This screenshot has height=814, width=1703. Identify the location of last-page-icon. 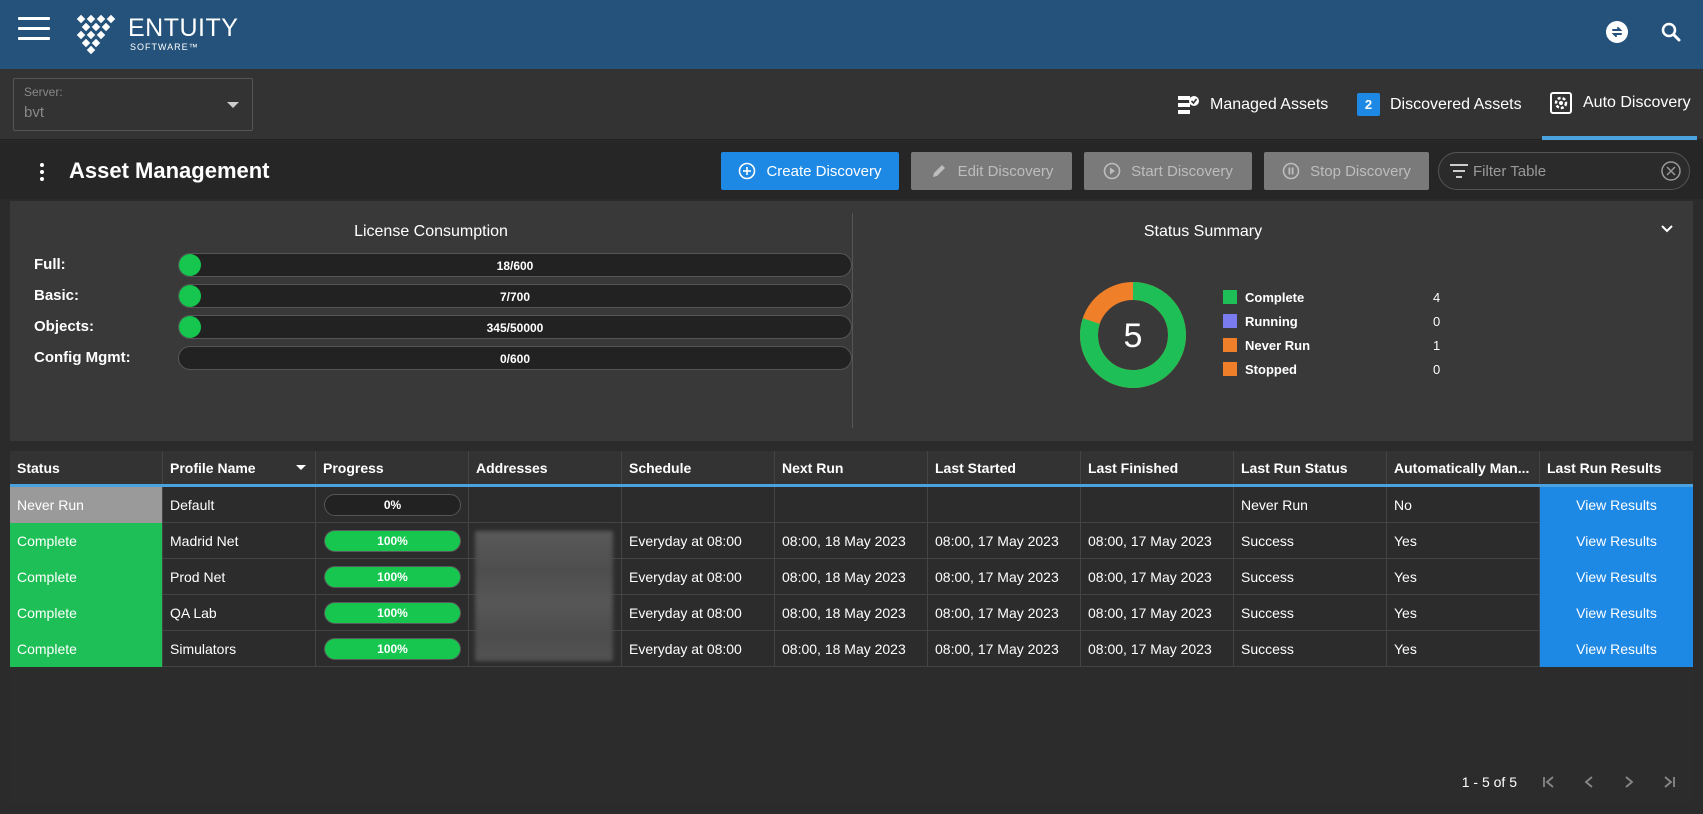
(1669, 782).